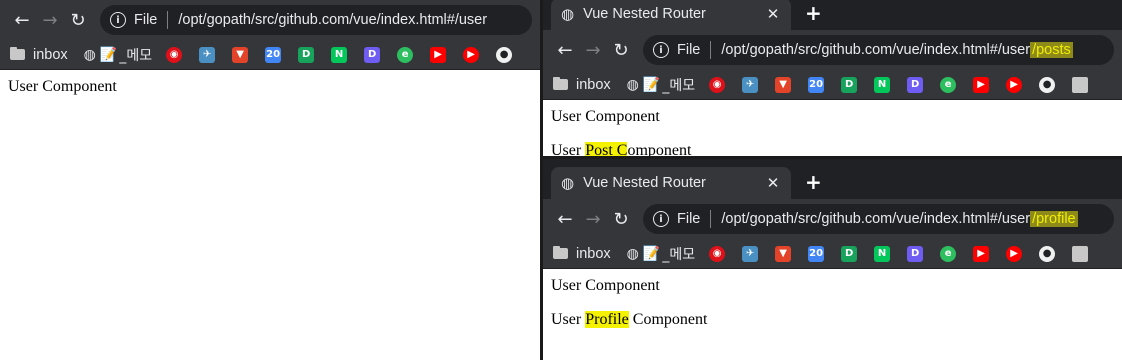 Image resolution: width=1122 pixels, height=360 pixels. I want to click on url-highlight: /posts, so click(1051, 50).